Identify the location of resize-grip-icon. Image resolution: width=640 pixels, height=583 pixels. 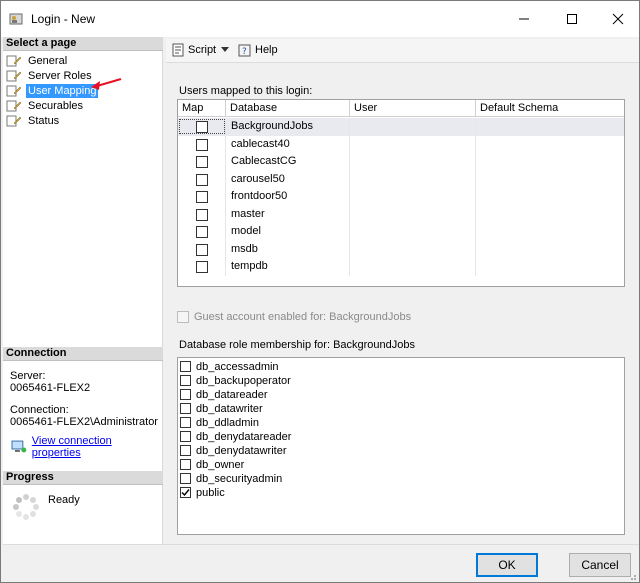
(632, 576).